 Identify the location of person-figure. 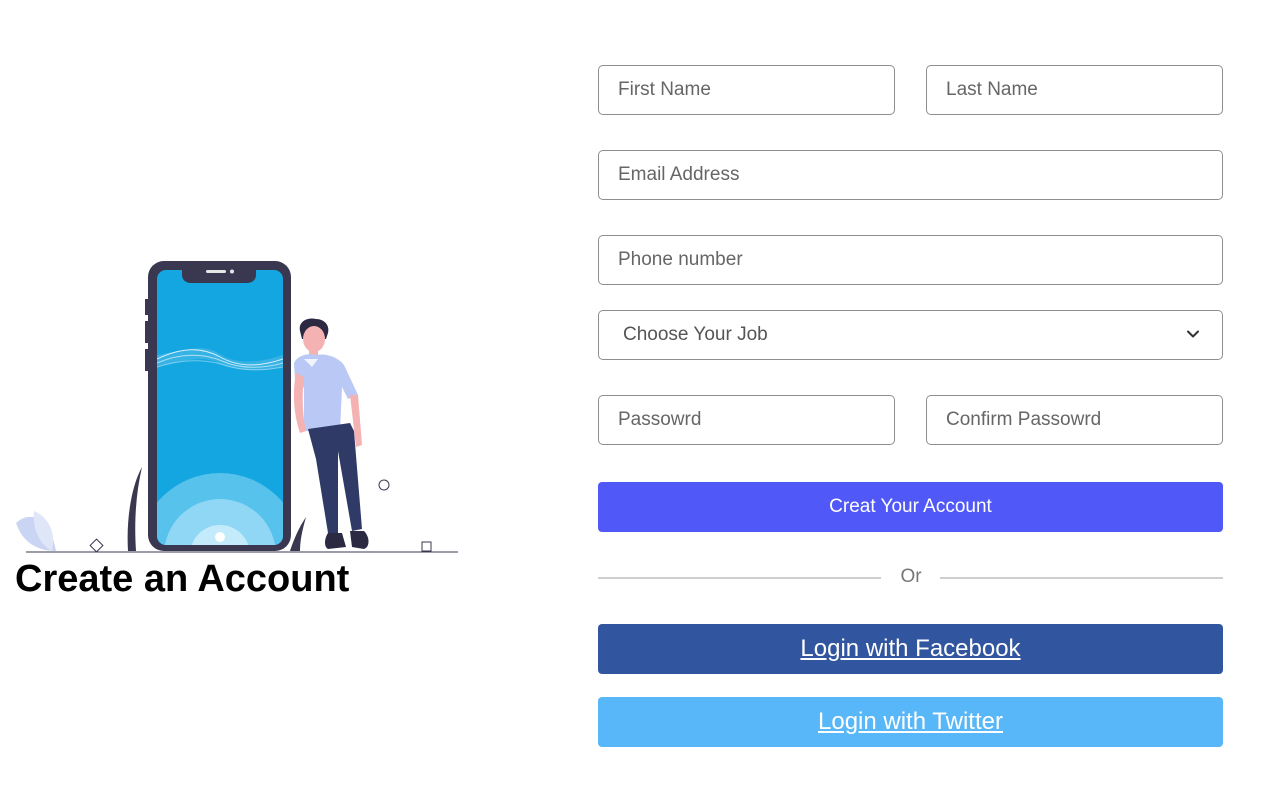
(331, 433).